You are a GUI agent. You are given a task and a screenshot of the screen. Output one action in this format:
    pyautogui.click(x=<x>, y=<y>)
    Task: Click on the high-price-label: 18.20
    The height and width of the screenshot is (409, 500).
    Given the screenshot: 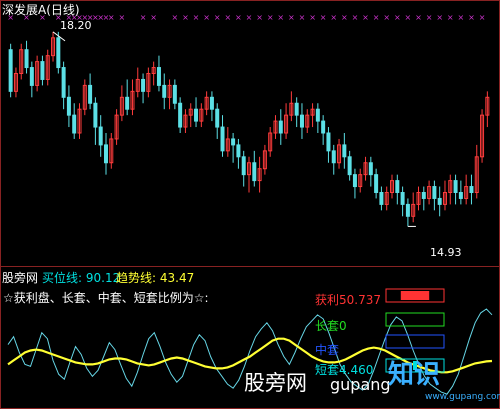 What is the action you would take?
    pyautogui.click(x=76, y=25)
    